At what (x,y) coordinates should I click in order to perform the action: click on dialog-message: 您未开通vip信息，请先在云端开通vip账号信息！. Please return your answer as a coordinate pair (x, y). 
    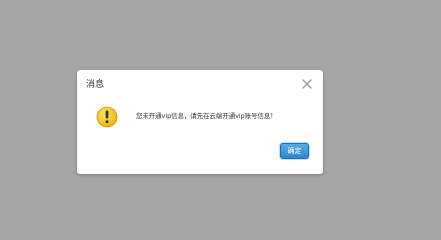
    Looking at the image, I should click on (206, 116).